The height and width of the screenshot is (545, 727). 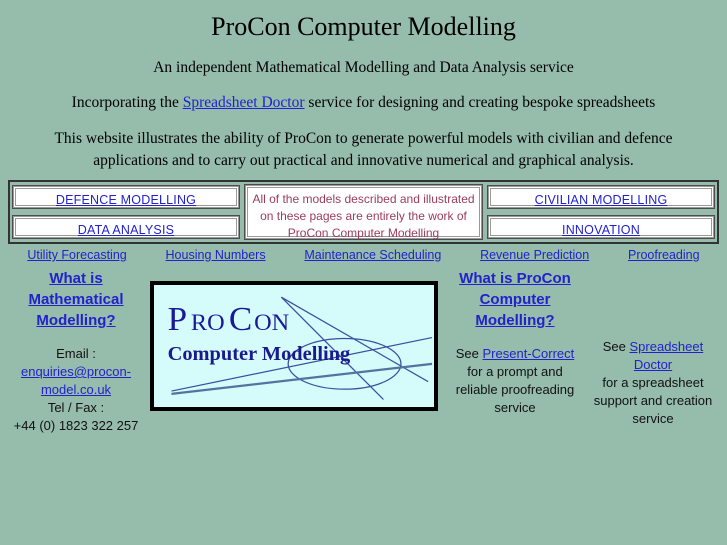 I want to click on sd-body-line1: for a spreadsheet, so click(x=653, y=382).